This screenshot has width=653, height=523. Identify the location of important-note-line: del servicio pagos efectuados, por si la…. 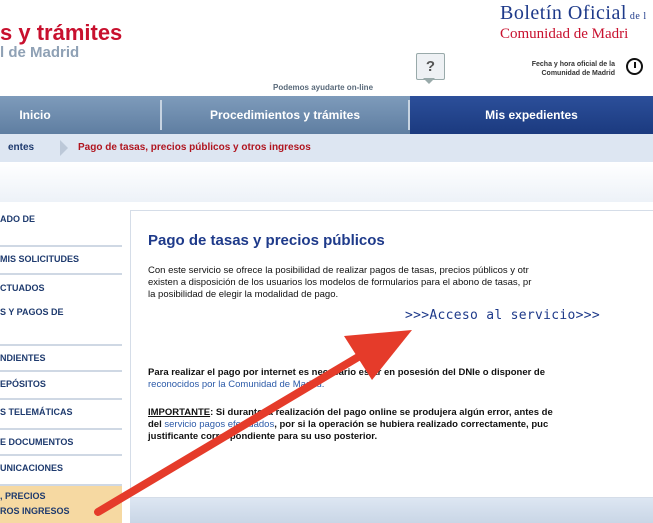
(348, 424).